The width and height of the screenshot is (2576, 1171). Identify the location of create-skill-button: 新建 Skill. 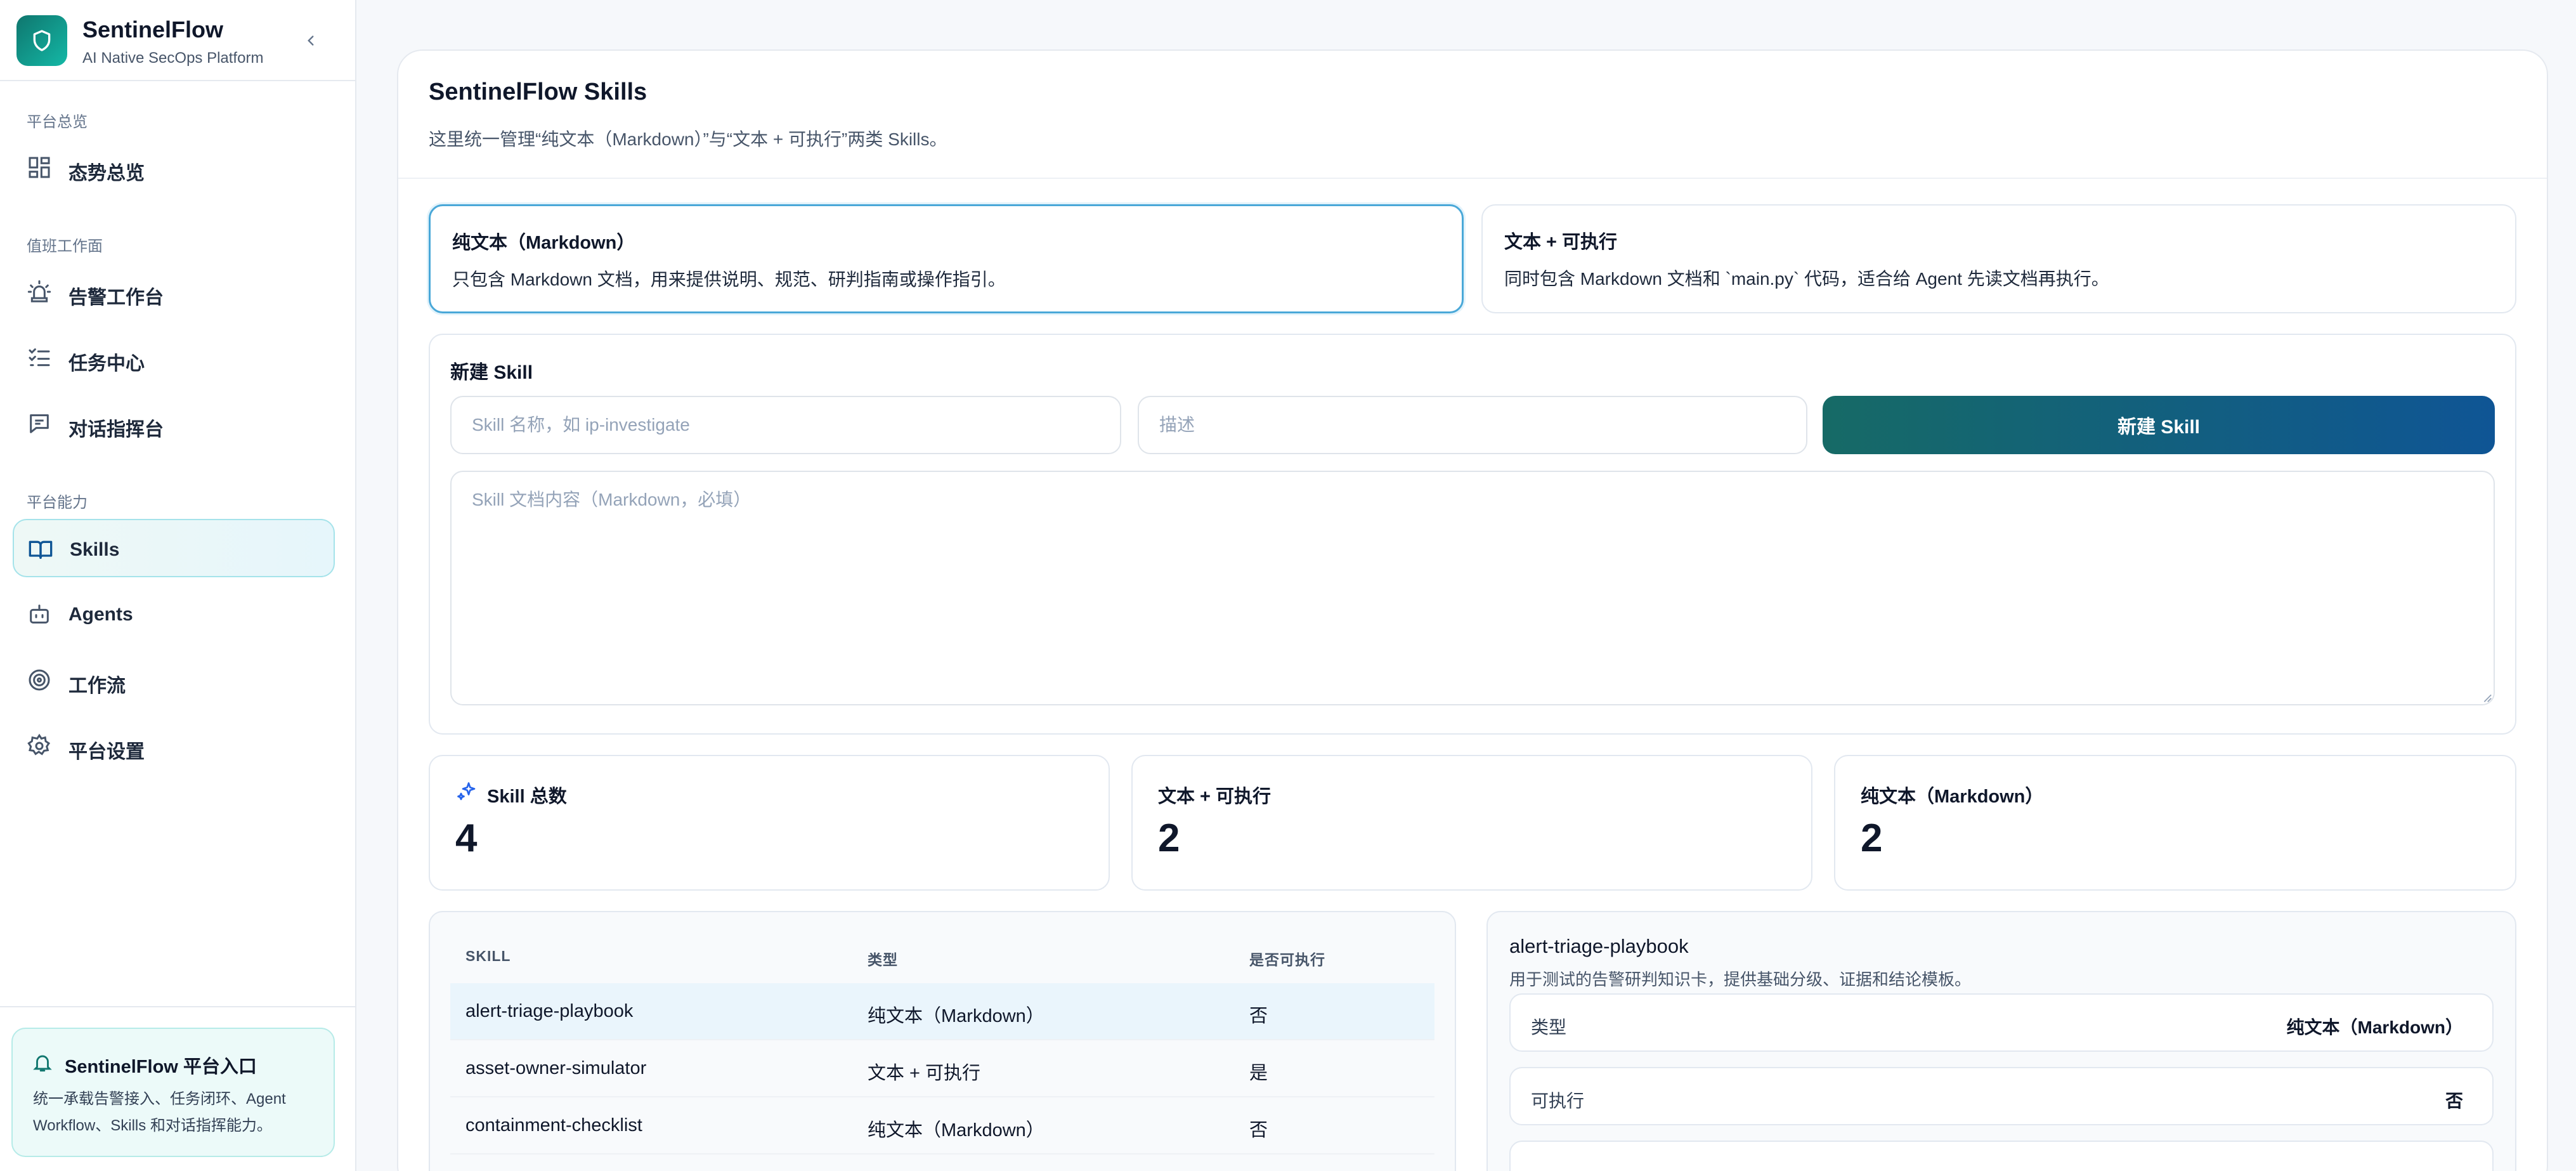
(2159, 425).